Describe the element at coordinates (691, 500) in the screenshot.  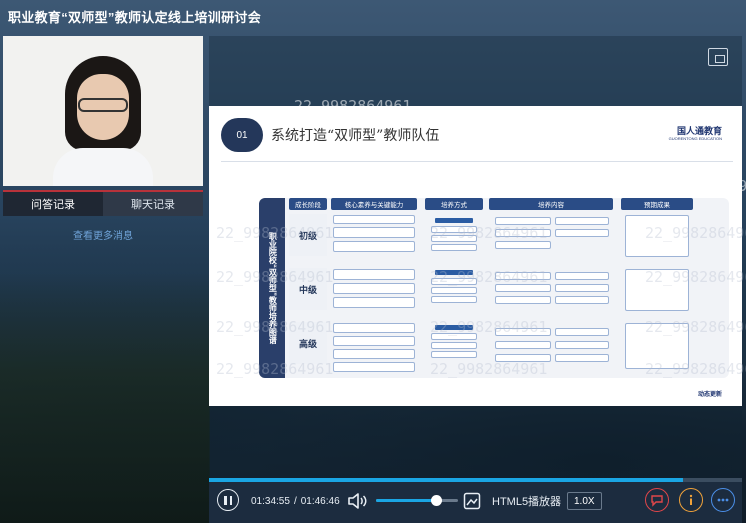
I see `info-icon` at that location.